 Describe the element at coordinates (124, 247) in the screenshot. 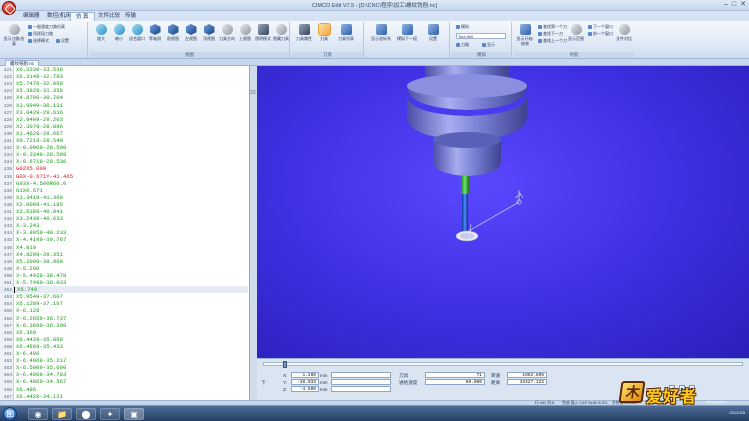

I see `code-line: 446 X4.819` at that location.